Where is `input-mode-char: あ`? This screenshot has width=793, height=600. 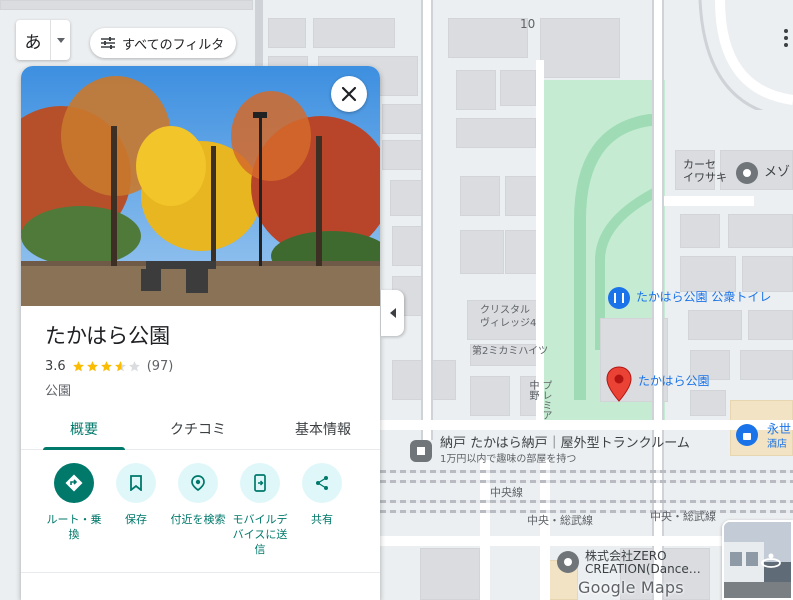
input-mode-char: あ is located at coordinates (33, 42).